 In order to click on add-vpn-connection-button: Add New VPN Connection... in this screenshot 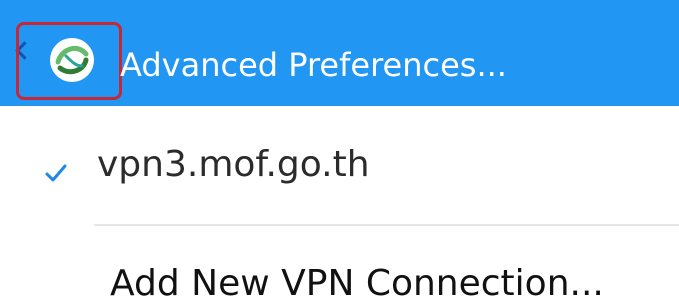, I will do `click(357, 284)`.